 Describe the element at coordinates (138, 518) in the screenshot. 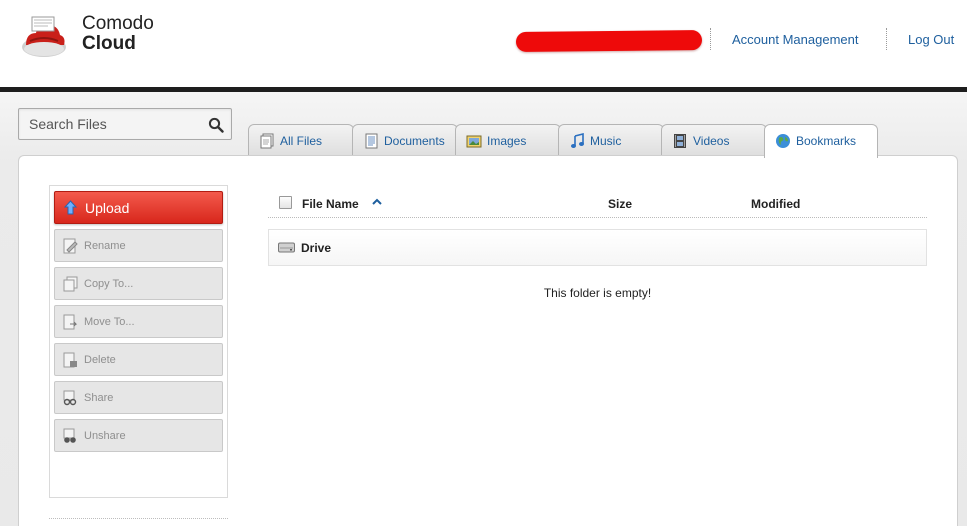

I see `sidebar-divider` at that location.